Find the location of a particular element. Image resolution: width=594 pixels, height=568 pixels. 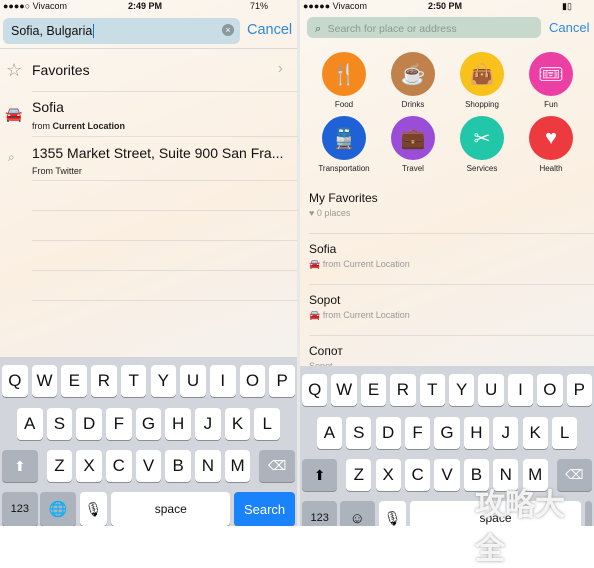

list-item-title: My Favorites is located at coordinates (343, 198).